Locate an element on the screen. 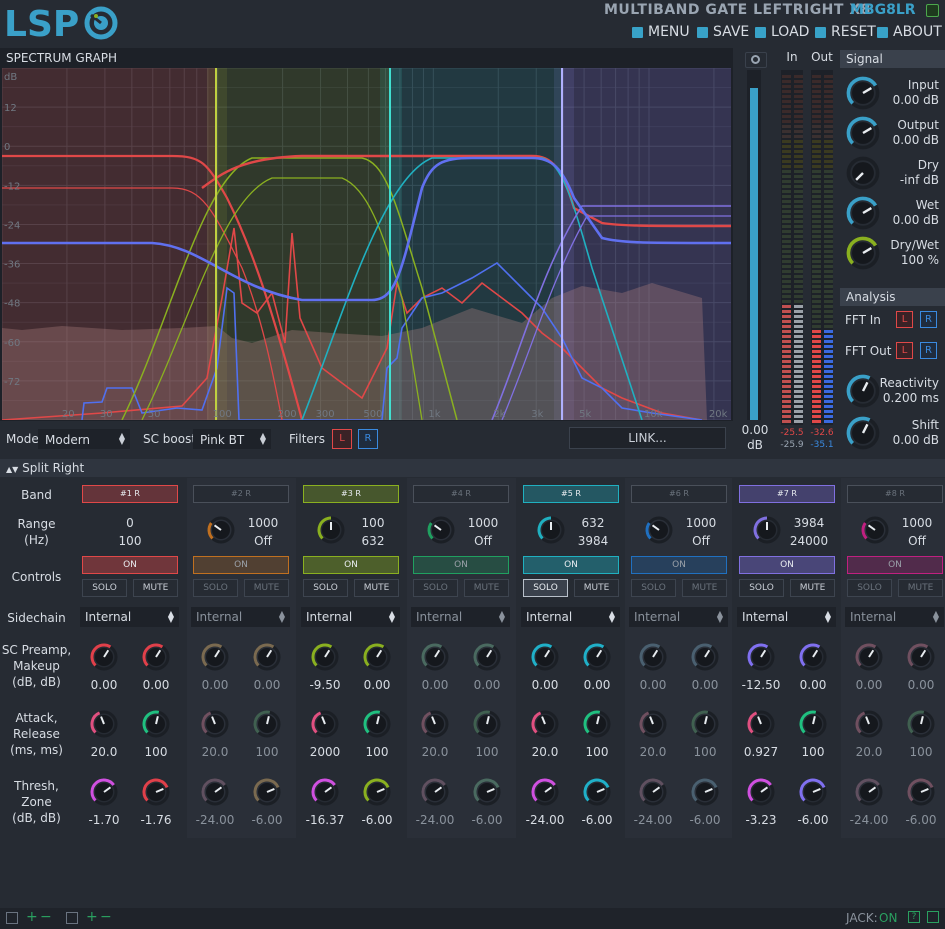  signal-knob-dry: Dry -inf dB is located at coordinates (892, 172).